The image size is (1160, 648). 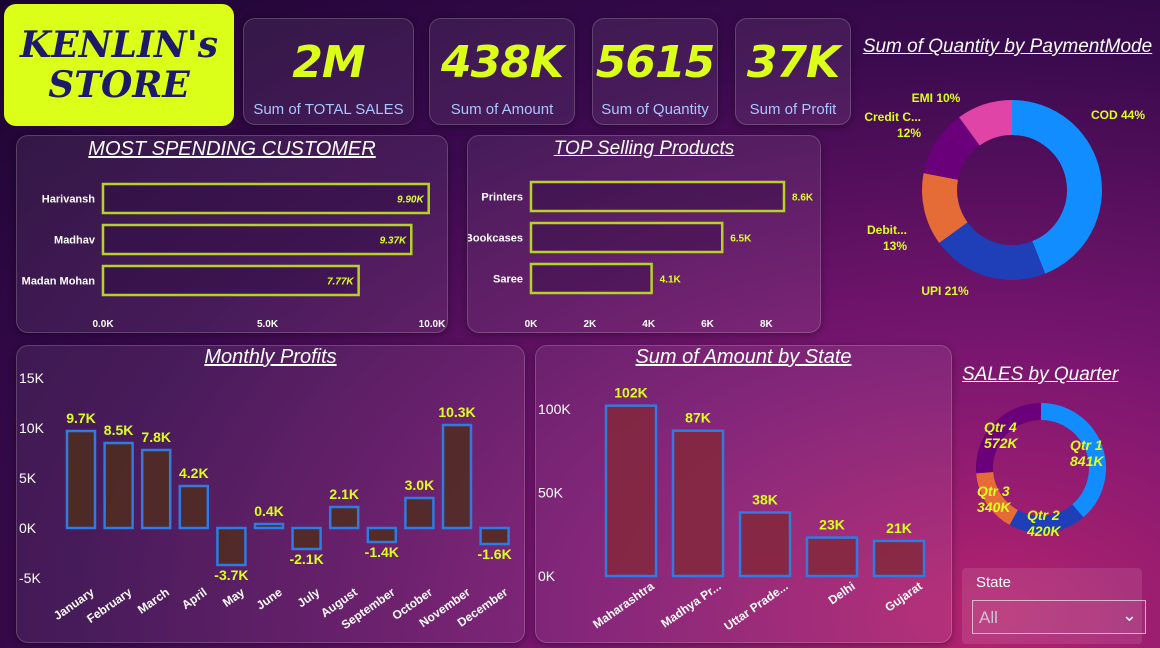 What do you see at coordinates (994, 507) in the screenshot?
I see `slice-label: 340K` at bounding box center [994, 507].